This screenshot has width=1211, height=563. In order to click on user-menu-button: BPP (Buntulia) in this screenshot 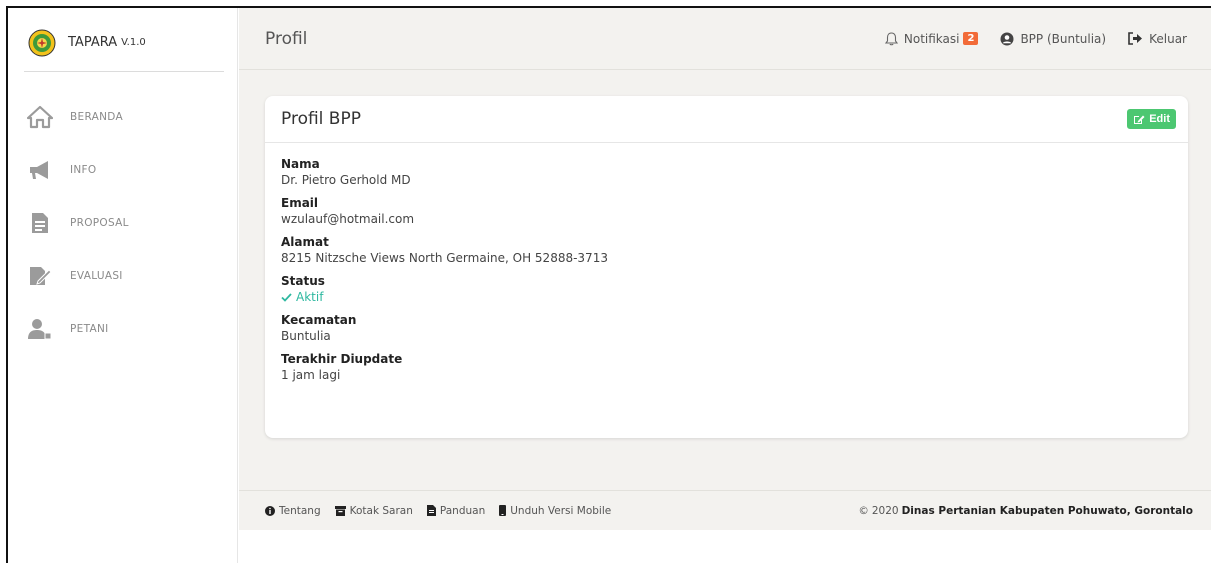, I will do `click(1053, 39)`.